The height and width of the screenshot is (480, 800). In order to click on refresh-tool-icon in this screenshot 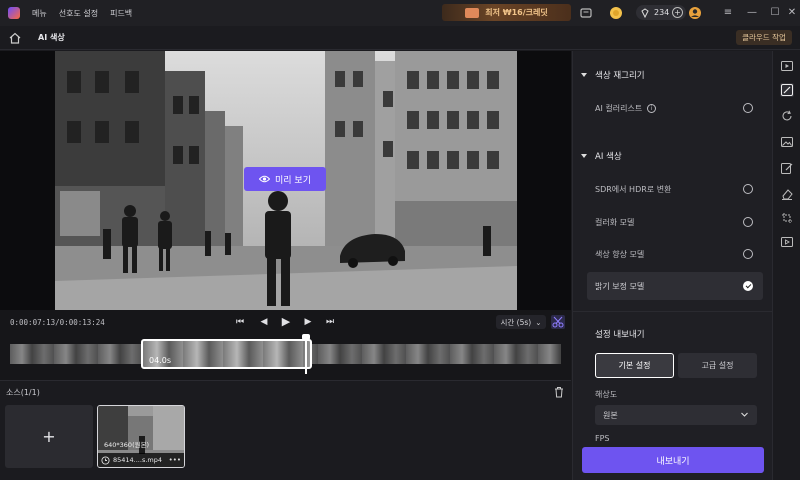, I will do `click(787, 116)`.